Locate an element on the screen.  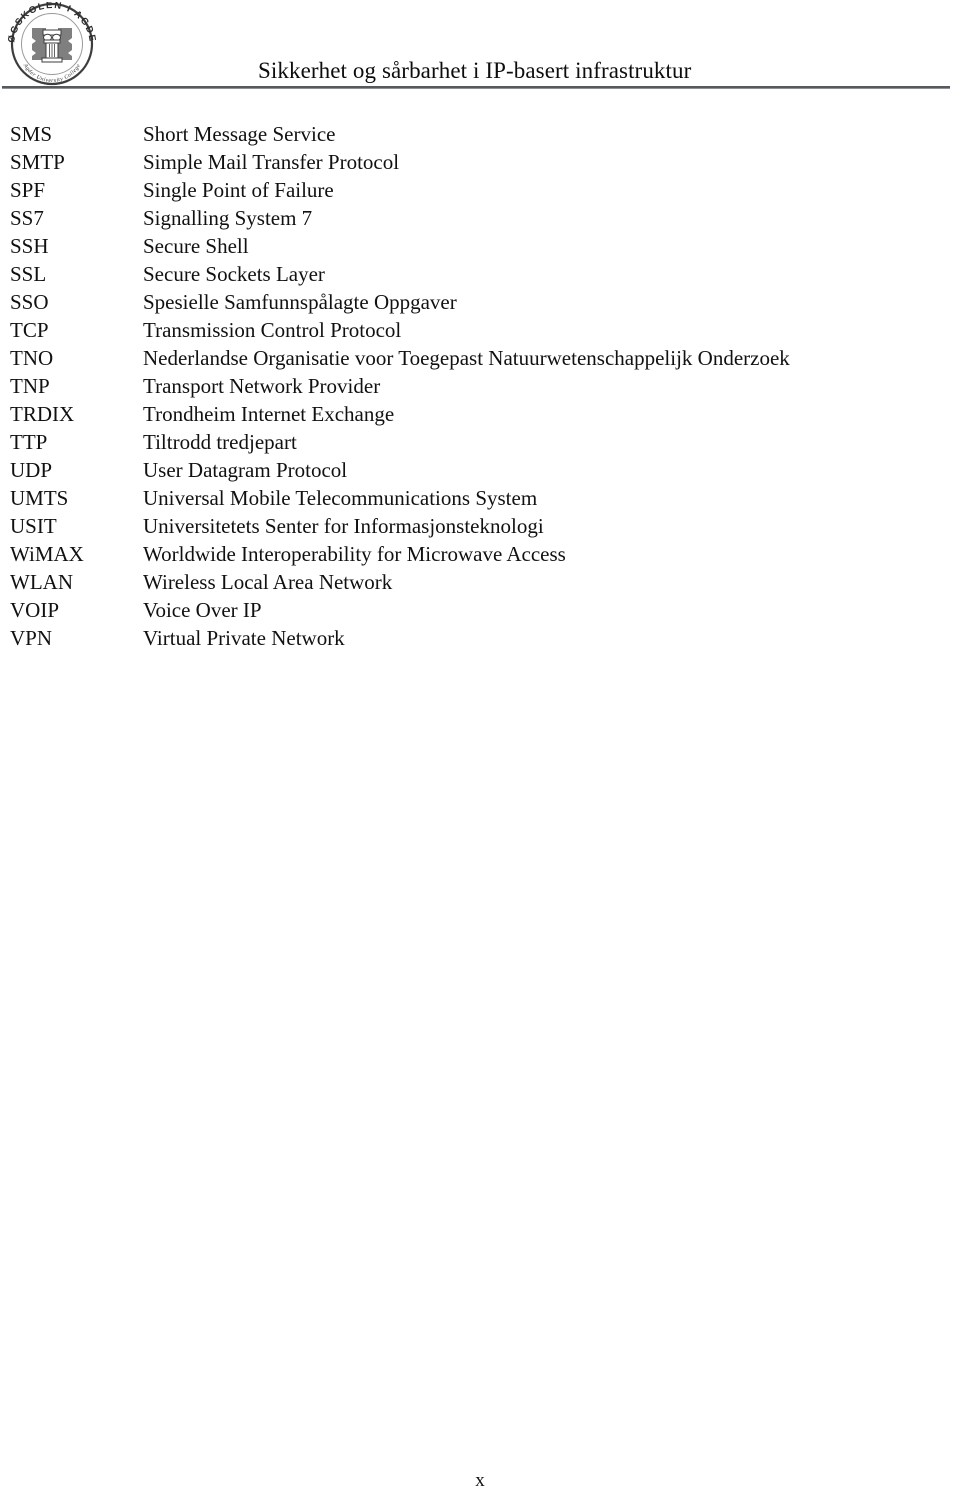
abbreviation-term: WiMAX is located at coordinates (47, 554).